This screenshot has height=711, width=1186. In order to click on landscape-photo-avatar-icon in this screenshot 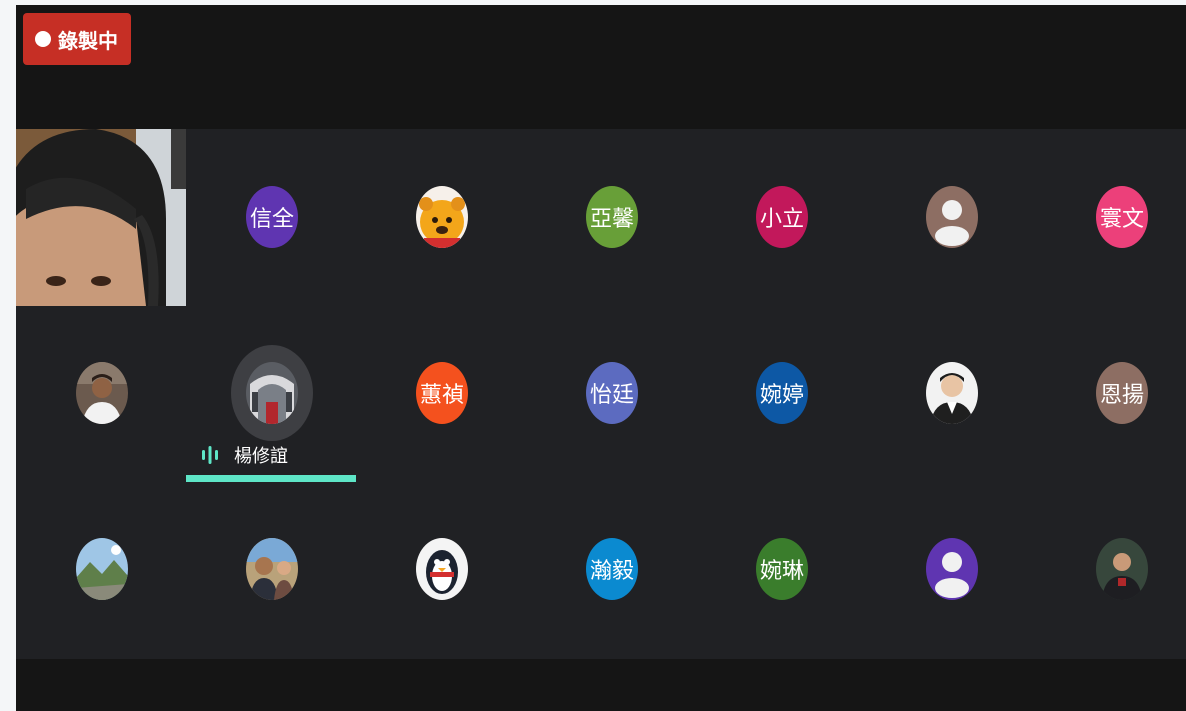, I will do `click(102, 569)`.